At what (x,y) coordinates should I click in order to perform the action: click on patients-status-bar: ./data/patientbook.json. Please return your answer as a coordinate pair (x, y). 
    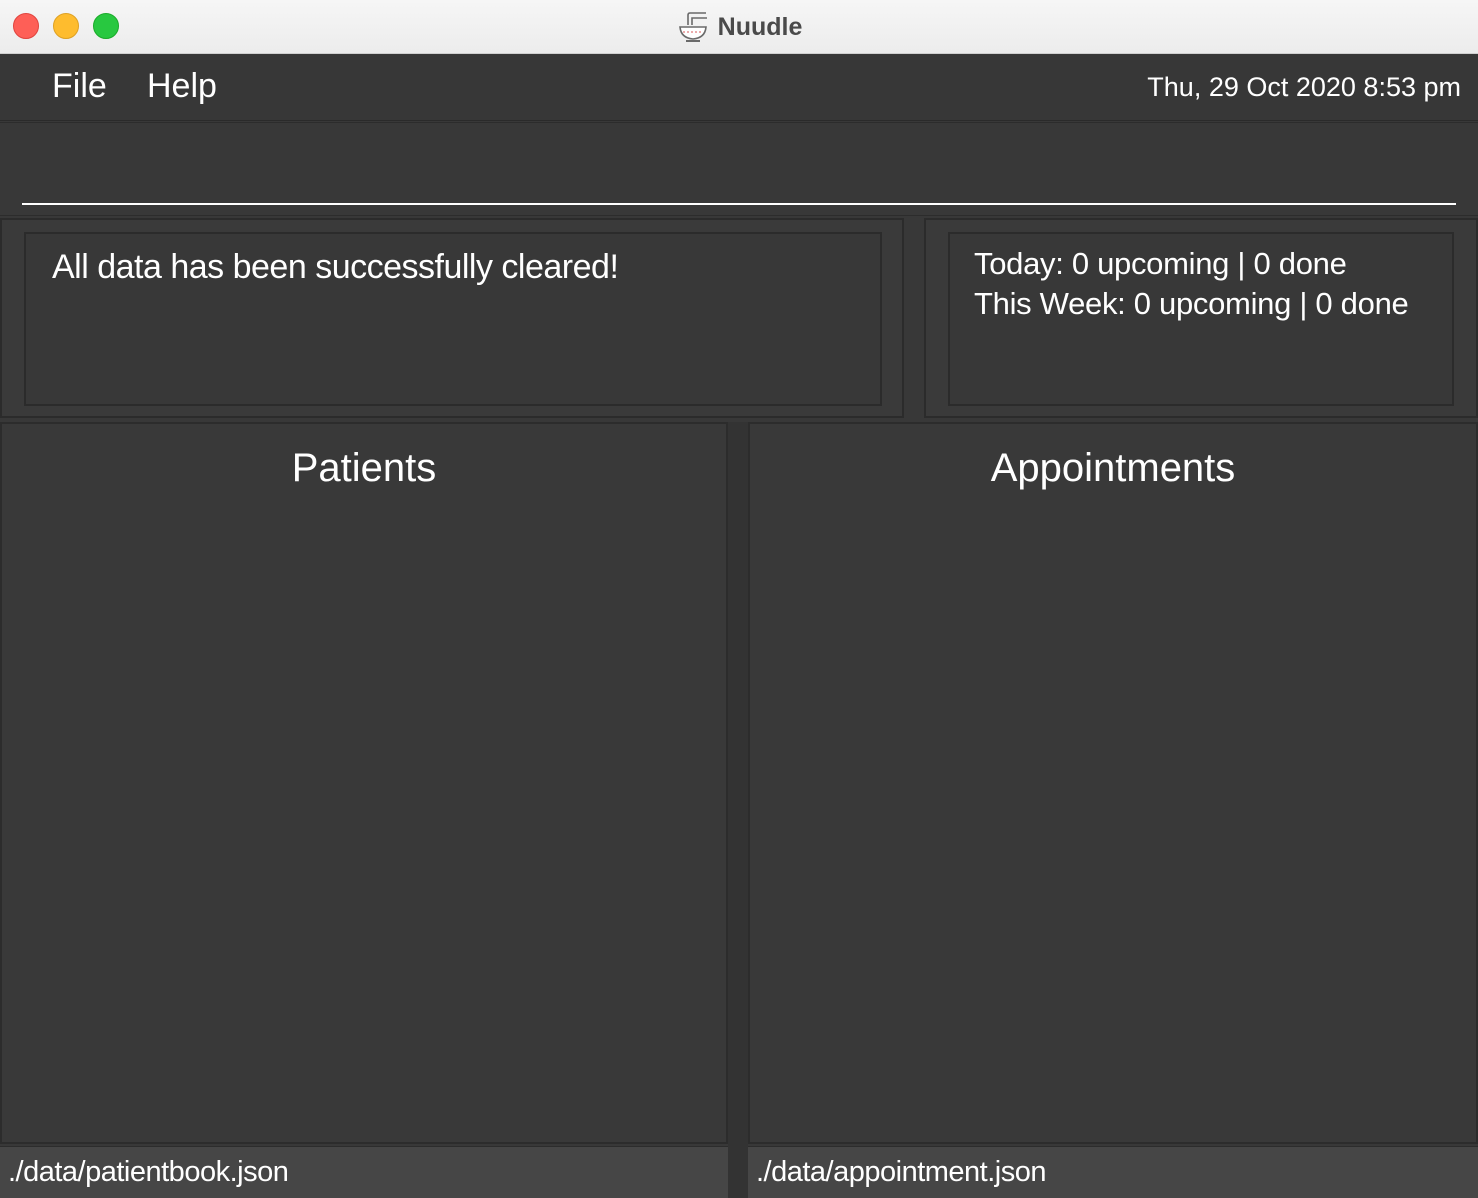
    Looking at the image, I should click on (364, 1172).